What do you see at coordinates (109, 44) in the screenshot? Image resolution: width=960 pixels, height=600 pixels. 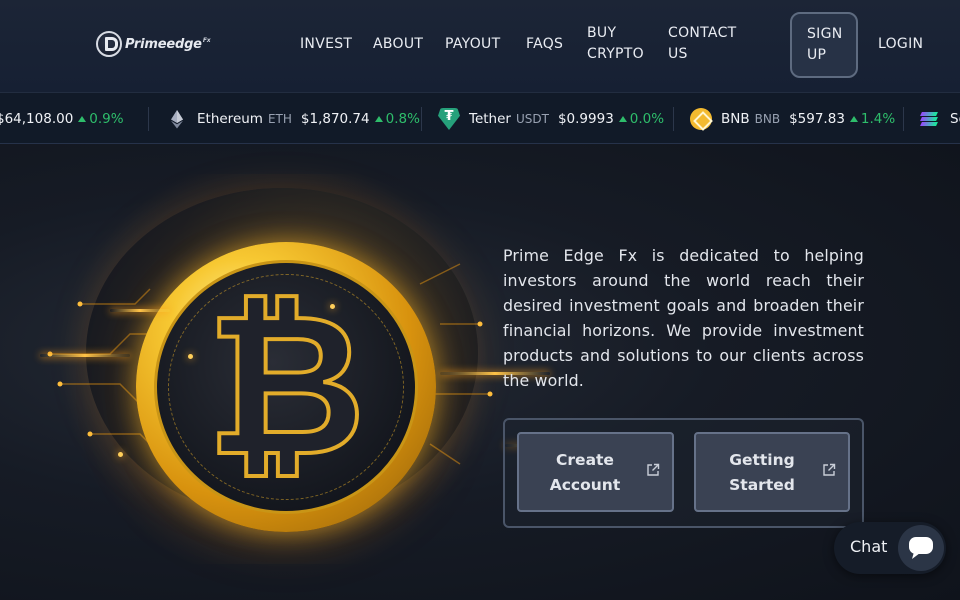 I see `logo-mark-icon` at bounding box center [109, 44].